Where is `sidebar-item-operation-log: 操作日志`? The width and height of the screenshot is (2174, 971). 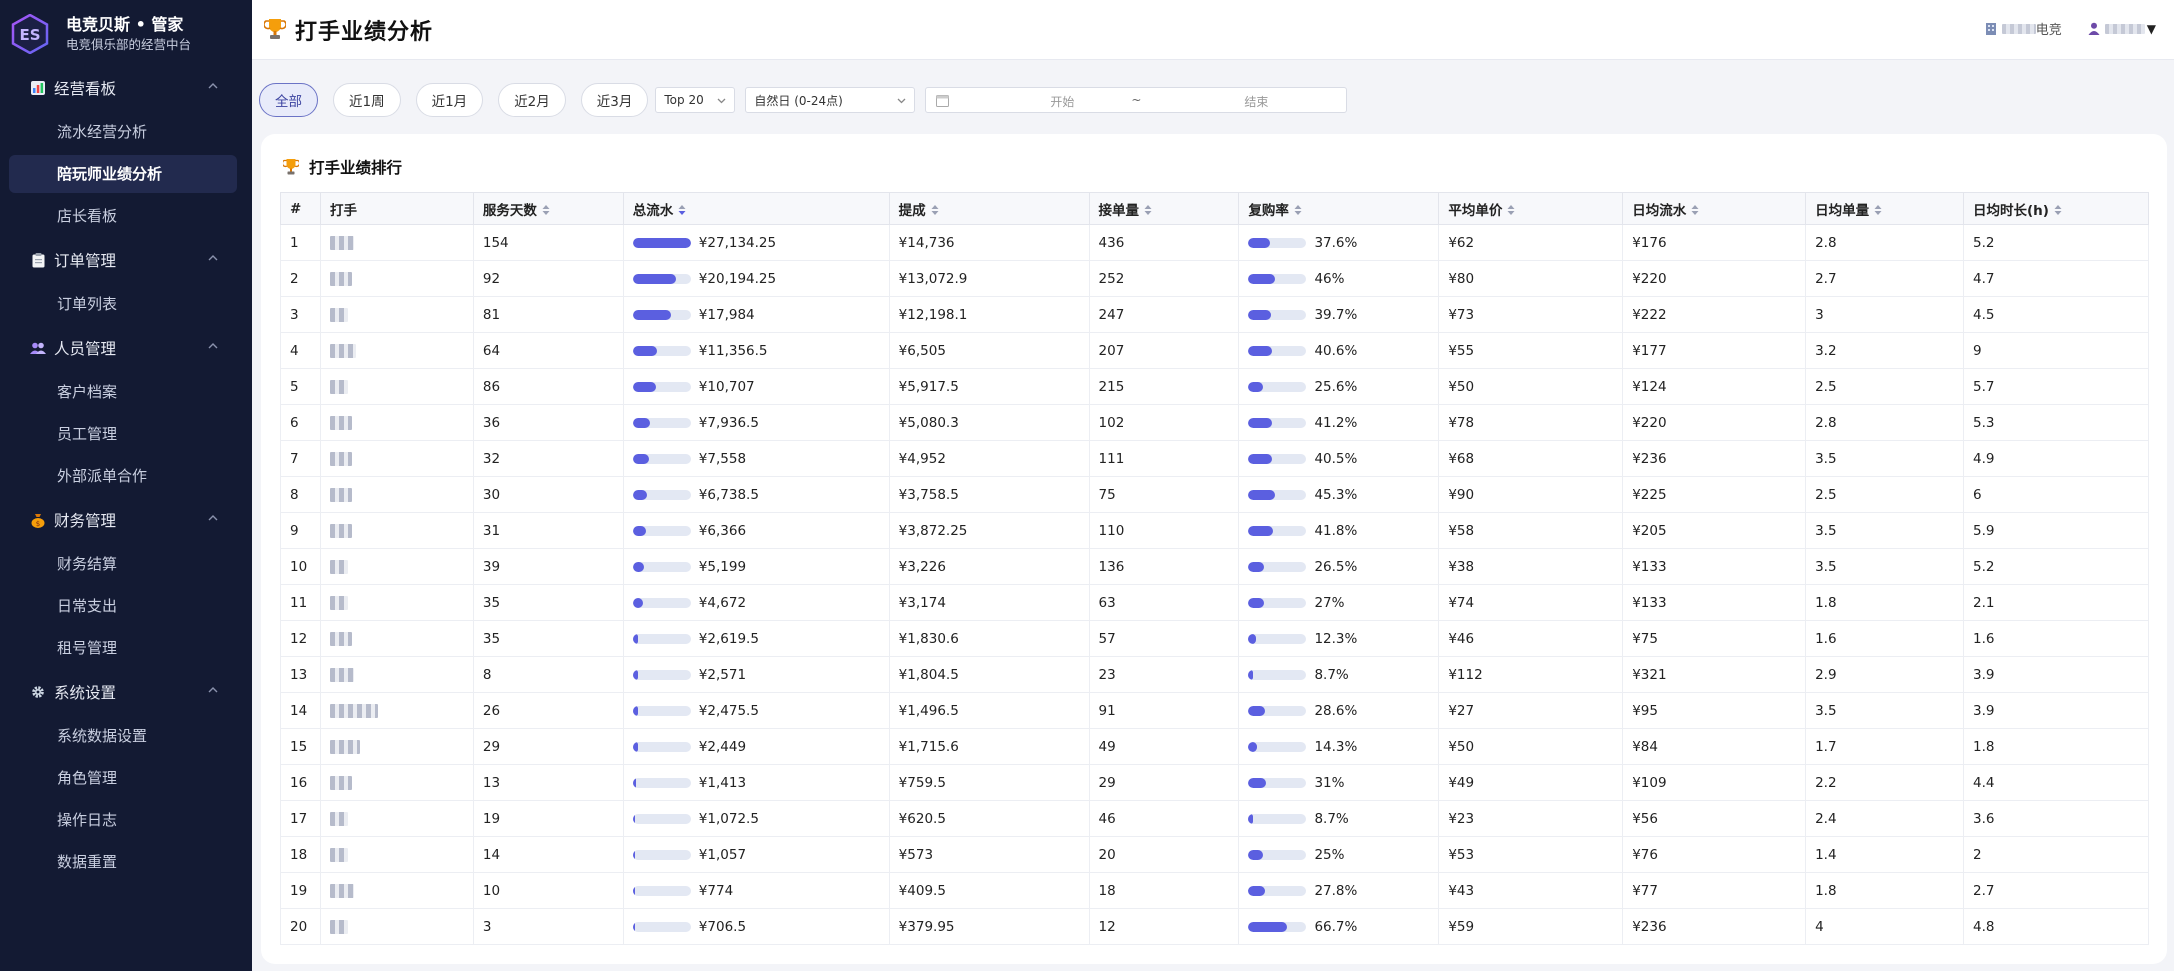
sidebar-item-operation-log: 操作日志 is located at coordinates (123, 820).